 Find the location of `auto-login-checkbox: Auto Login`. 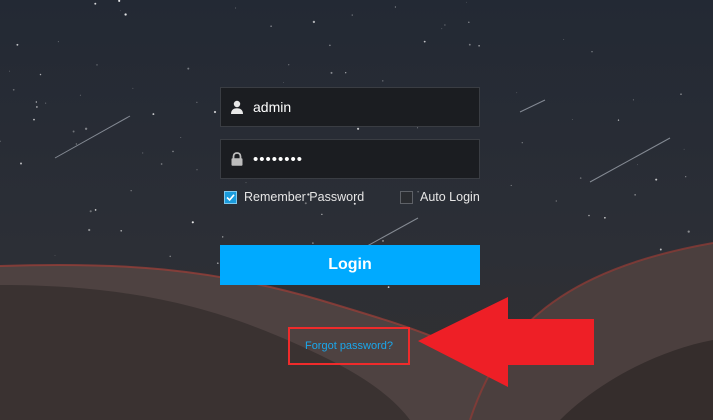

auto-login-checkbox: Auto Login is located at coordinates (440, 197).